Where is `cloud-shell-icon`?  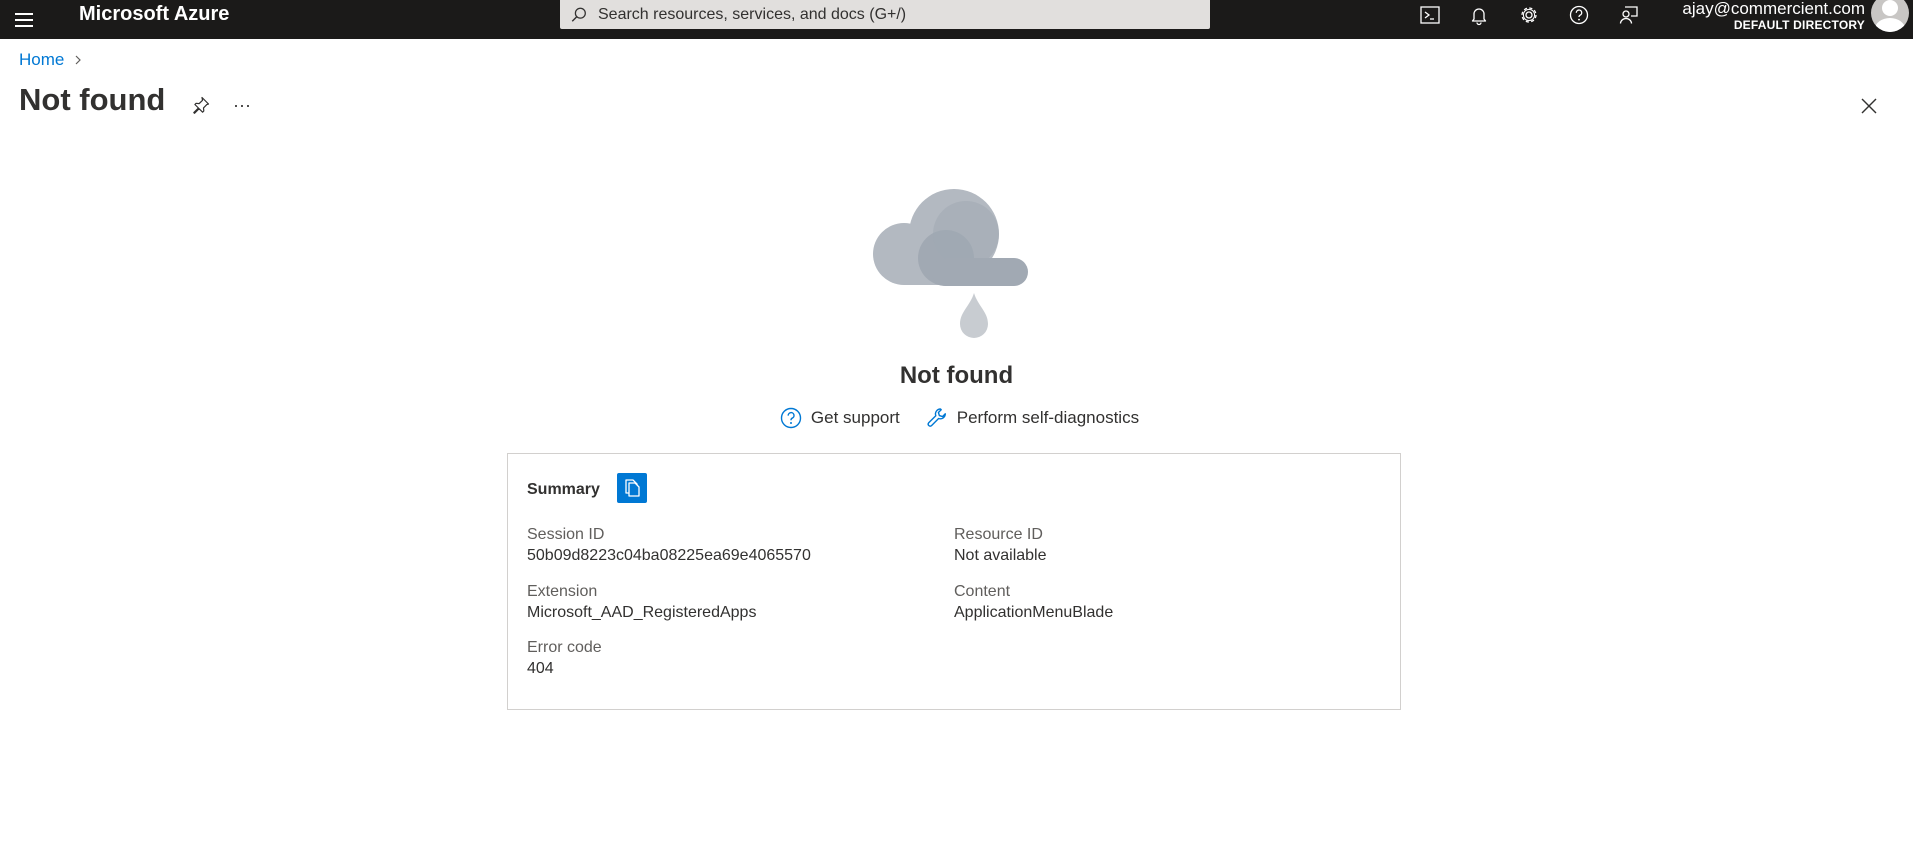 cloud-shell-icon is located at coordinates (1430, 15).